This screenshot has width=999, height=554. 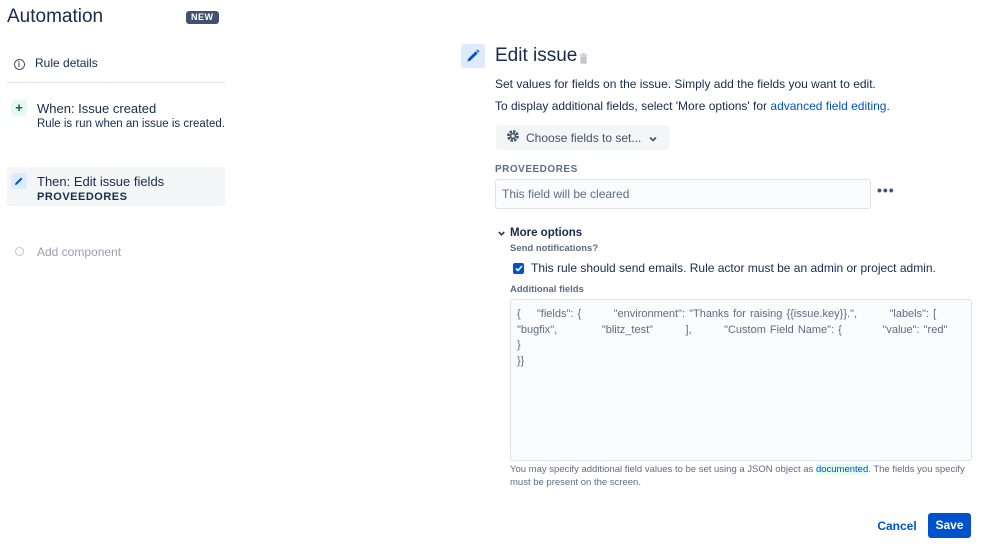 I want to click on trash-icon, so click(x=583, y=60).